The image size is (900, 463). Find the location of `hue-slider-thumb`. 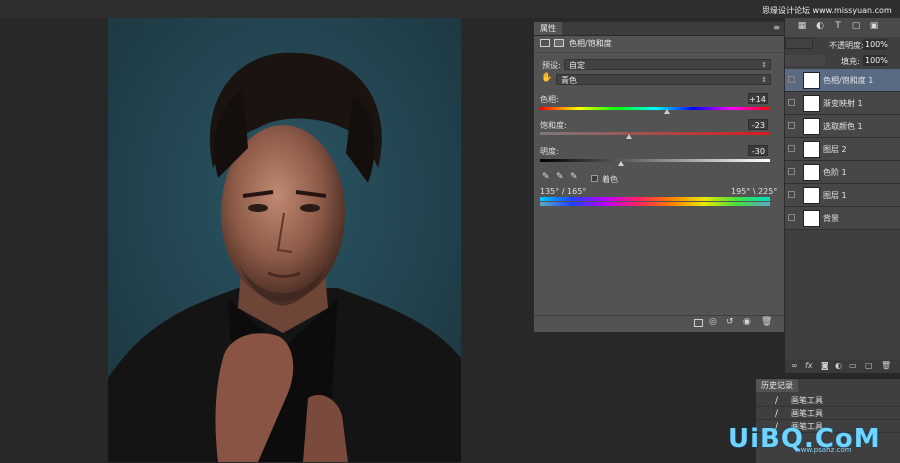

hue-slider-thumb is located at coordinates (666, 111).